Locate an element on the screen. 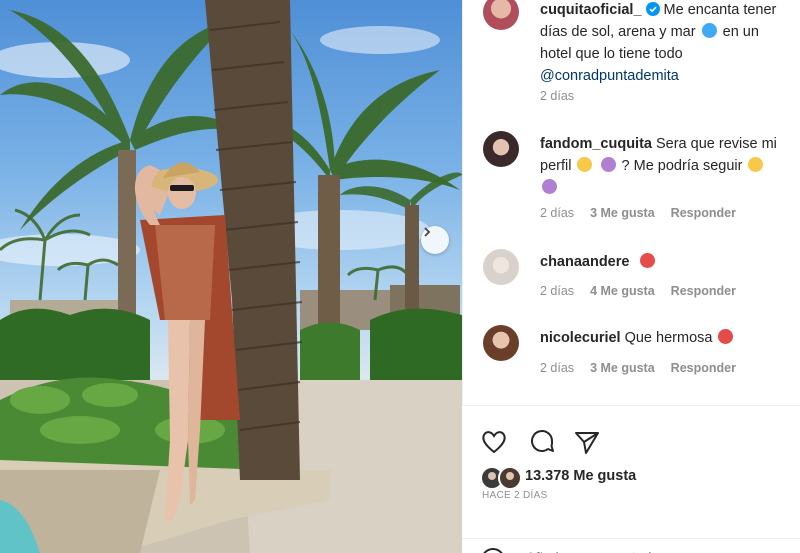  caption-mention-link: @conradpuntademita is located at coordinates (609, 76).